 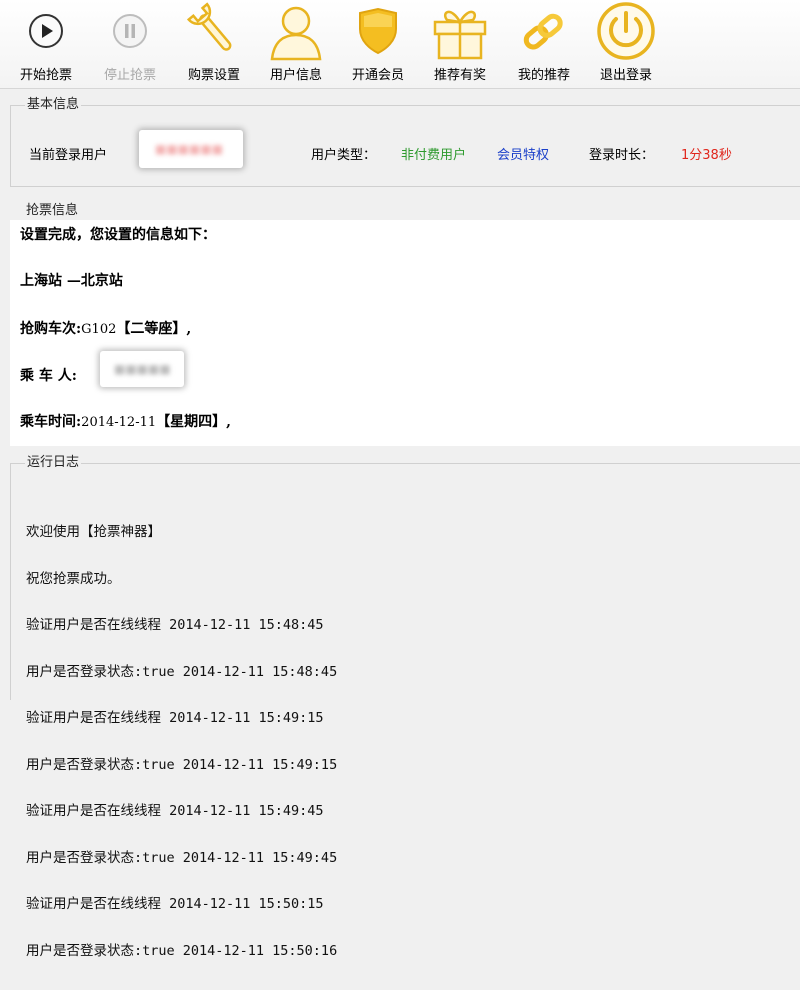 I want to click on log-line: 用户是否登录状态:true 2014-12-11 15:49:15, so click(x=182, y=764).